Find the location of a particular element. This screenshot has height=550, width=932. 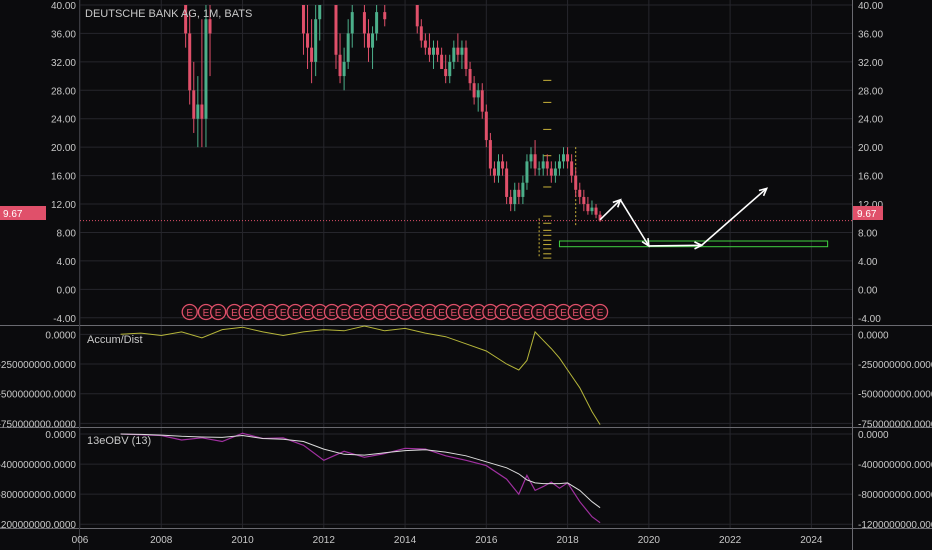

earnings-marker-label-29: E is located at coordinates (551, 313).